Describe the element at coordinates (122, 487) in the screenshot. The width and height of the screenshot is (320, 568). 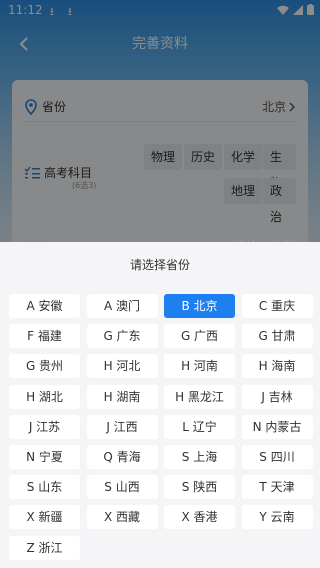
I see `province-option: S 山西` at that location.